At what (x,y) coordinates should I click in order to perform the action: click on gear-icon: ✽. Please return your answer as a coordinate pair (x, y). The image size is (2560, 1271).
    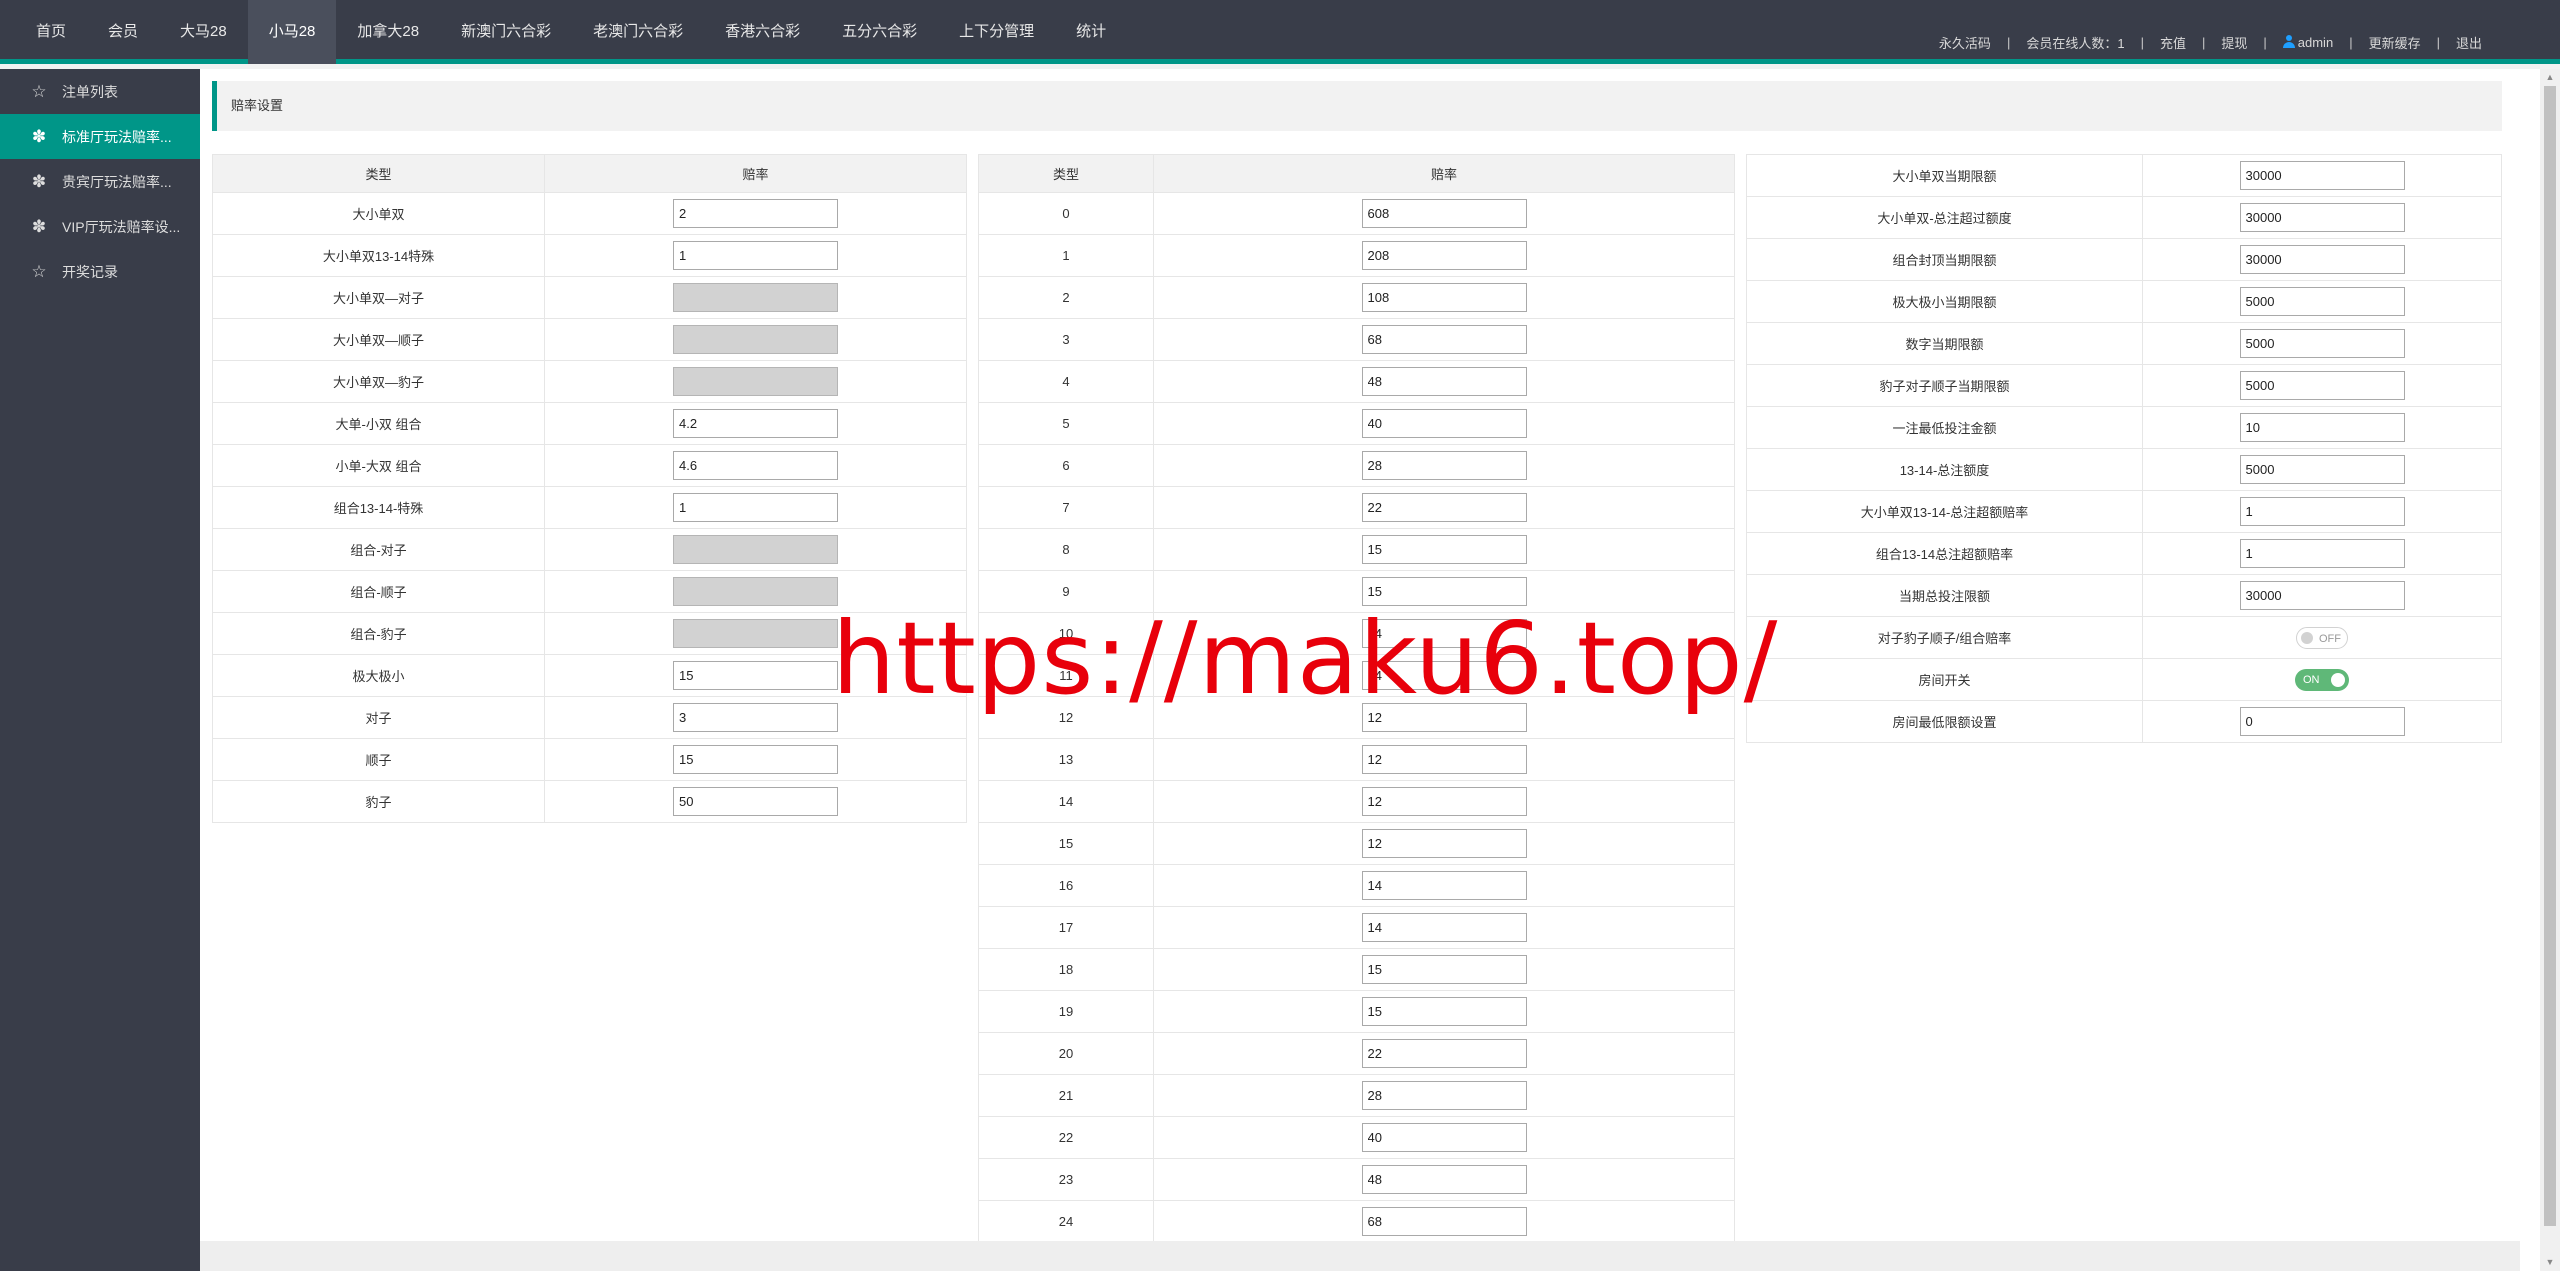
    Looking at the image, I should click on (39, 226).